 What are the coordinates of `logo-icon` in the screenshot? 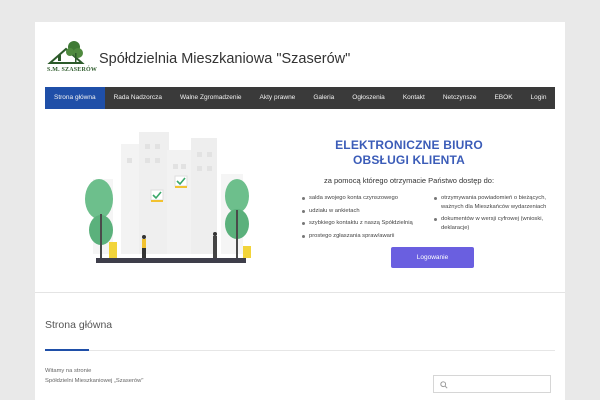 It's located at (66, 59).